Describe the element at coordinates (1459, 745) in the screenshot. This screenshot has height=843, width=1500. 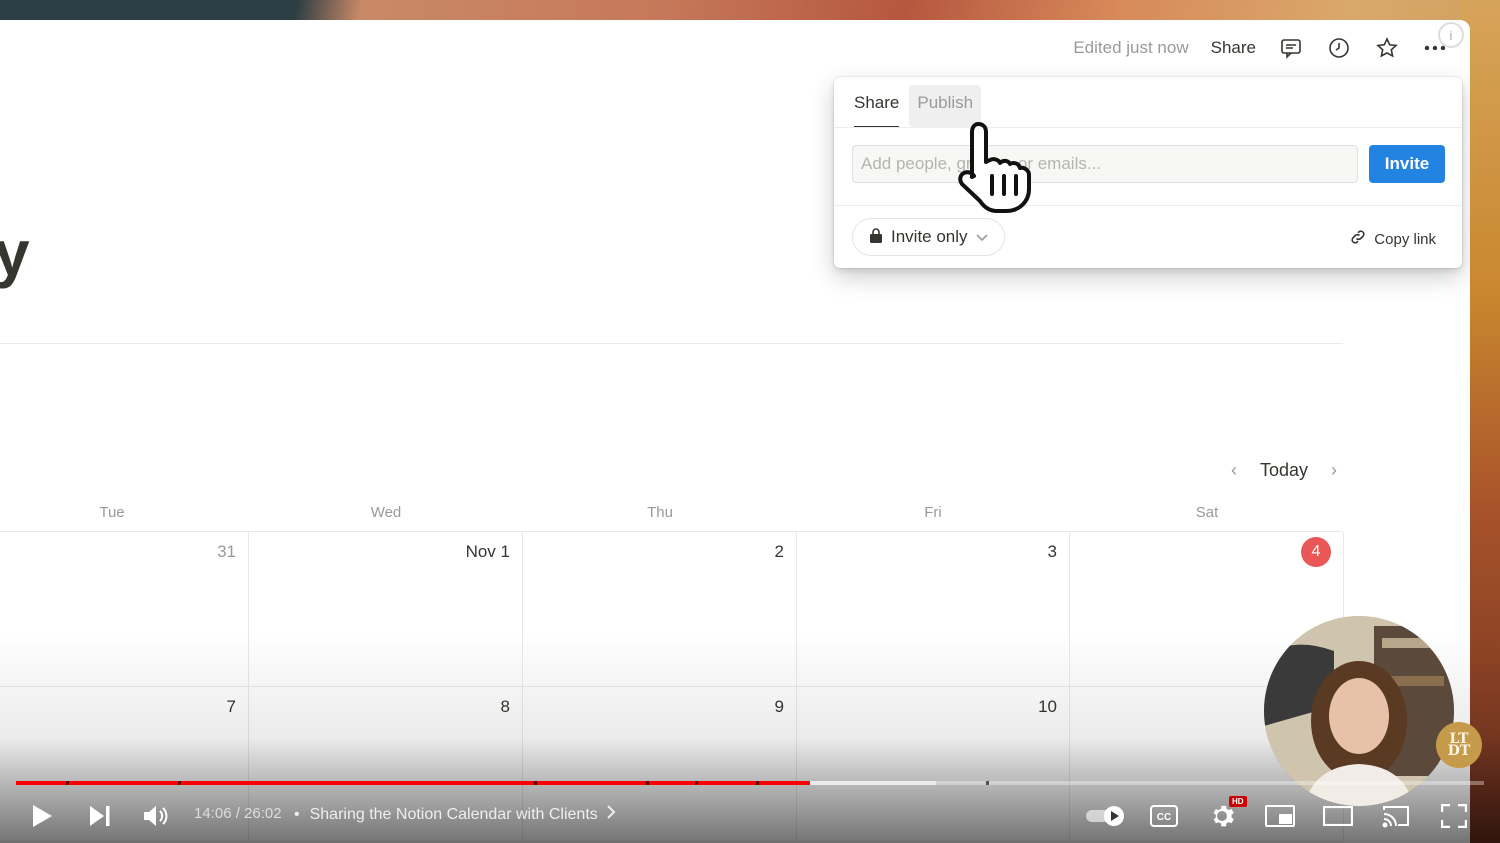
I see `channel-logo: LT DT` at that location.